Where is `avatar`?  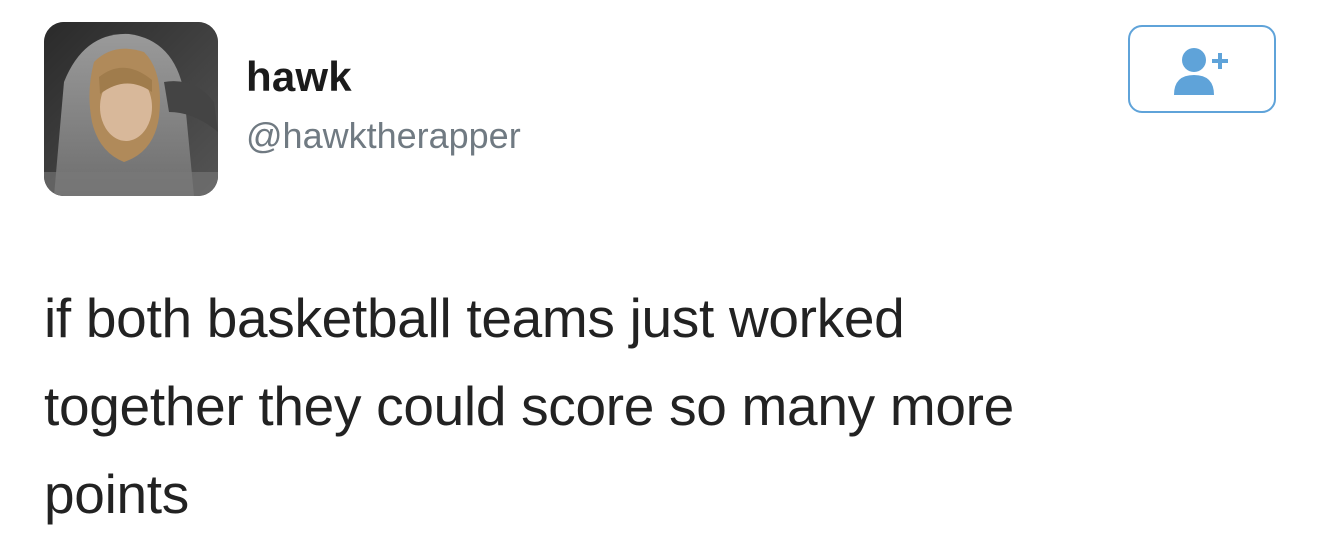
avatar is located at coordinates (131, 109).